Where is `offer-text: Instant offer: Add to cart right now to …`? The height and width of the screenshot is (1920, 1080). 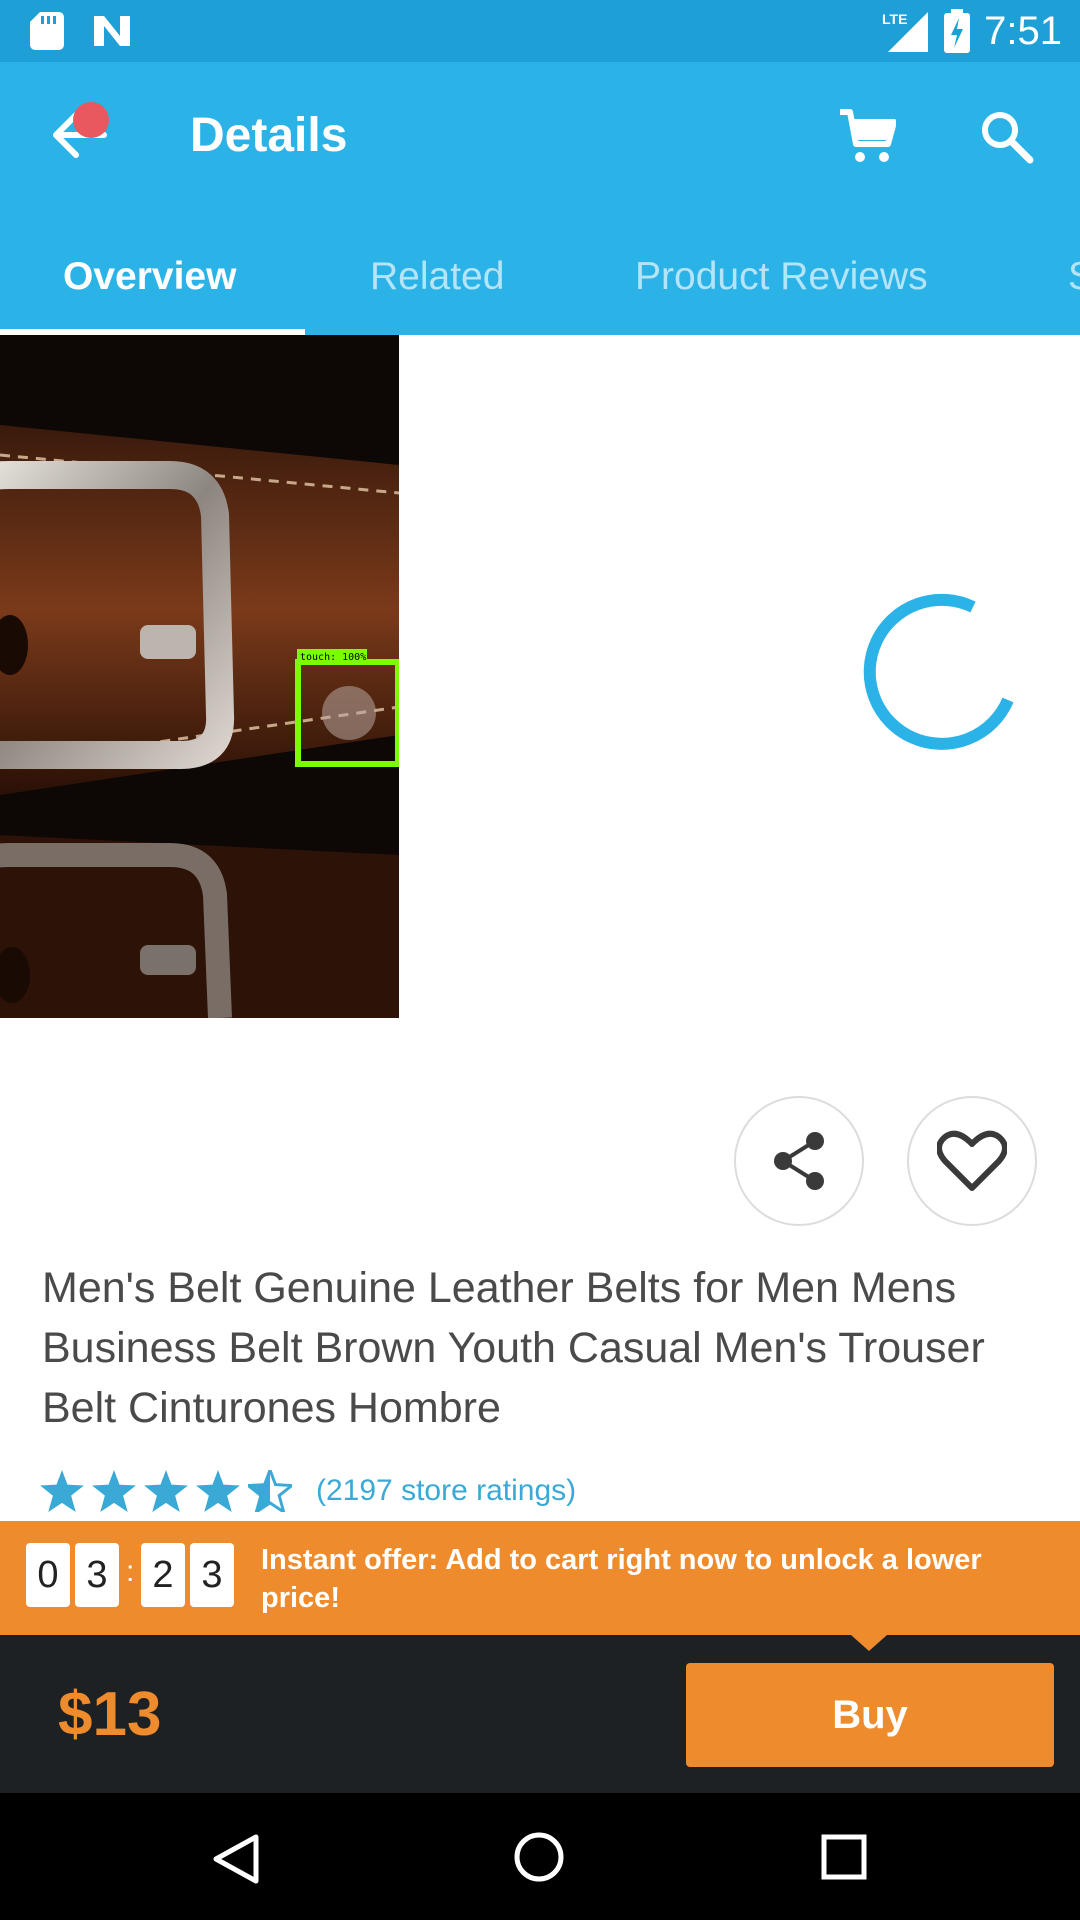
offer-text: Instant offer: Add to cart right now to … is located at coordinates (621, 1579).